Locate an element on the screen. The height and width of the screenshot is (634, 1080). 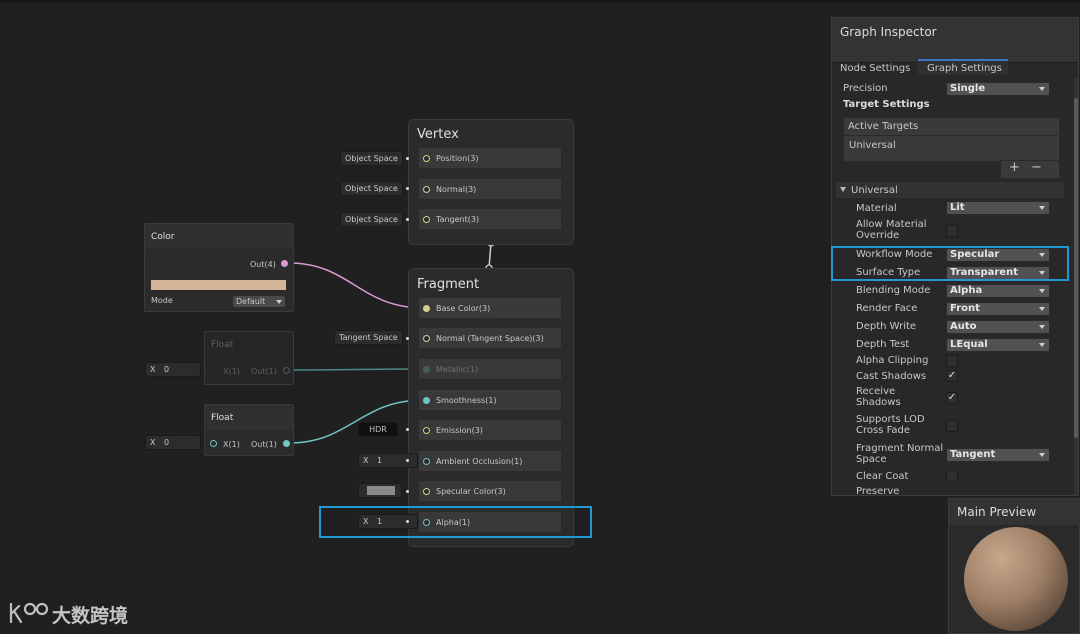
input-object-space-tangent: Object Space is located at coordinates (371, 219).